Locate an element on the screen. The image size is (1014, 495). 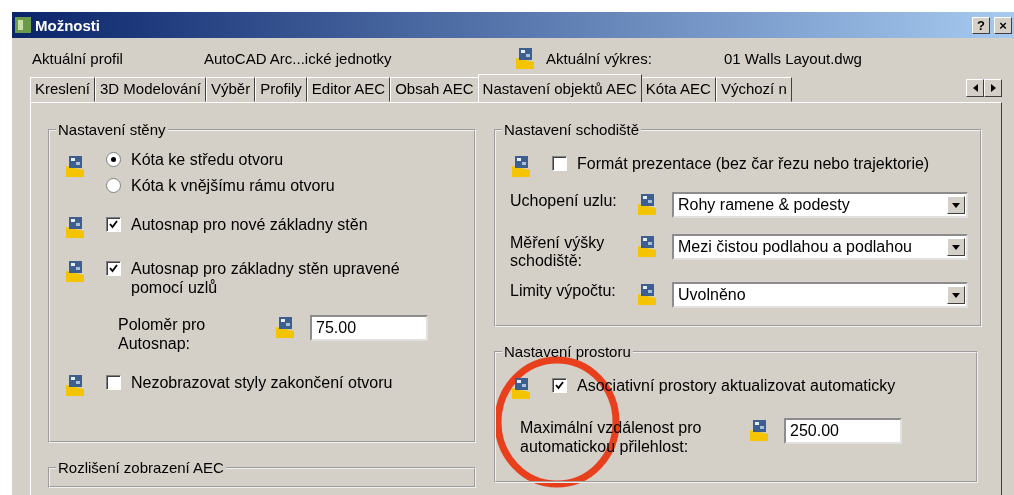
tab: Kreslení is located at coordinates (63, 89).